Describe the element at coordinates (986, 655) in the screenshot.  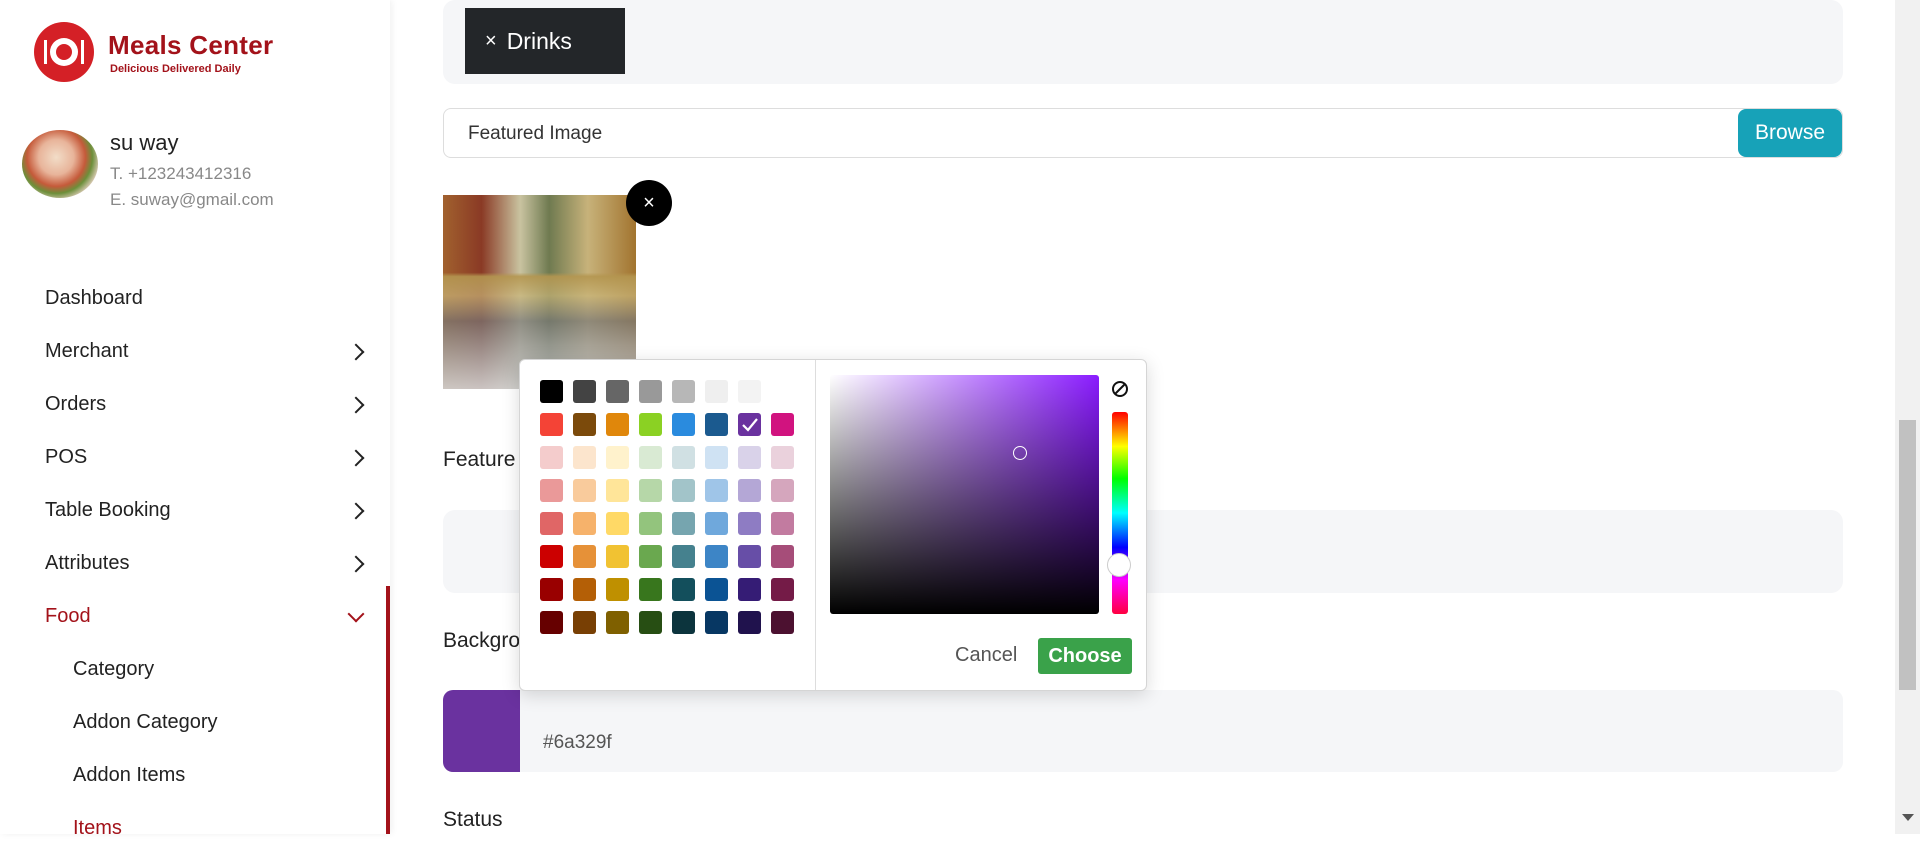
I see `cancel-button: Cancel` at that location.